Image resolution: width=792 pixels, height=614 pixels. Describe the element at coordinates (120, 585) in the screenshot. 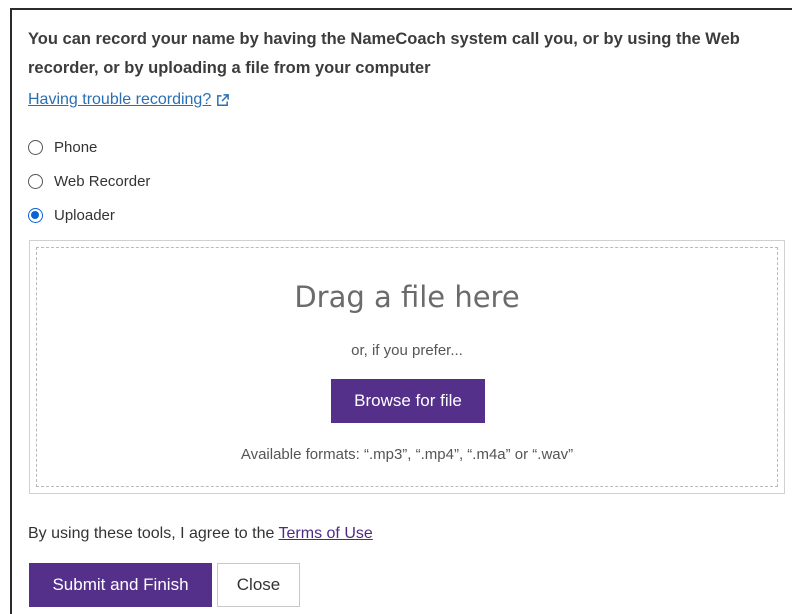

I see `submit-and-finish-button: Submit and Finish` at that location.